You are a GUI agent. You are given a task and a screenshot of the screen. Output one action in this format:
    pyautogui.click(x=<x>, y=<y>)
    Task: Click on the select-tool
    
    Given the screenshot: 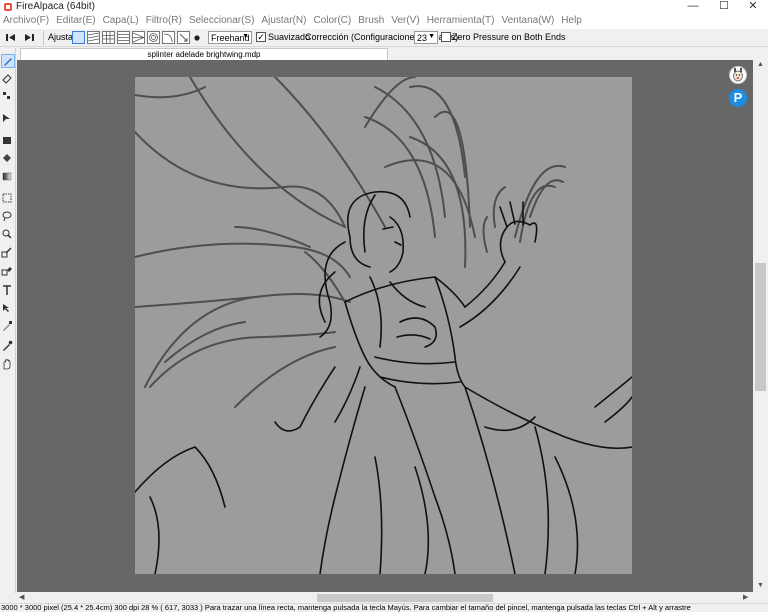 What is the action you would take?
    pyautogui.click(x=8, y=199)
    